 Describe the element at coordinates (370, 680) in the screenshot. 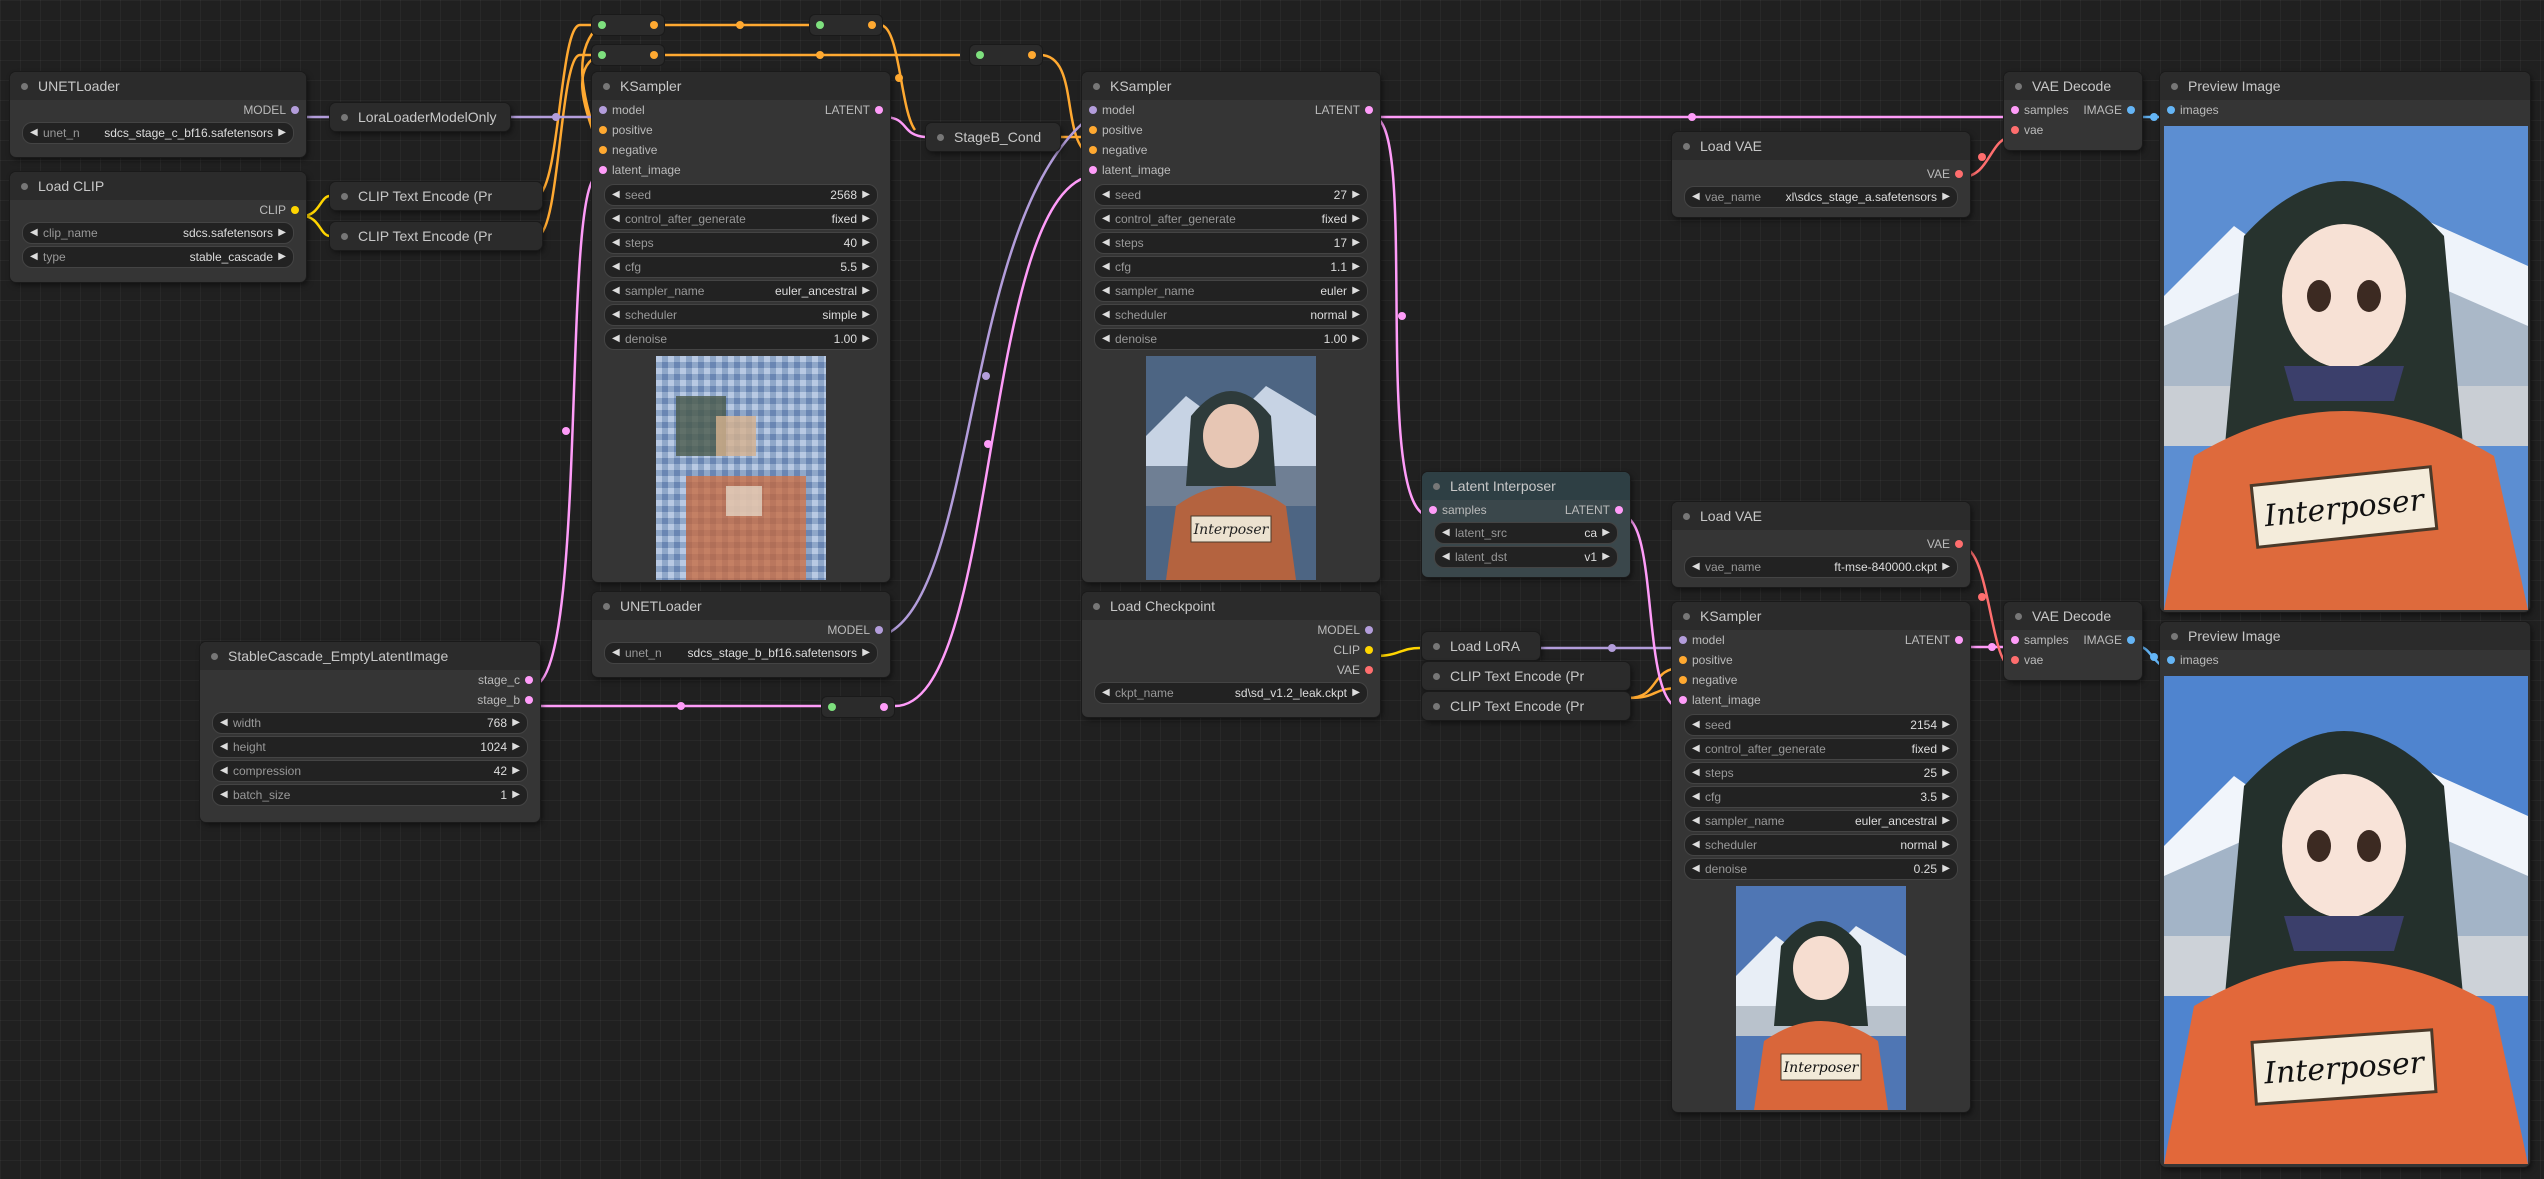

I see `output-stage-c: stage_c` at that location.